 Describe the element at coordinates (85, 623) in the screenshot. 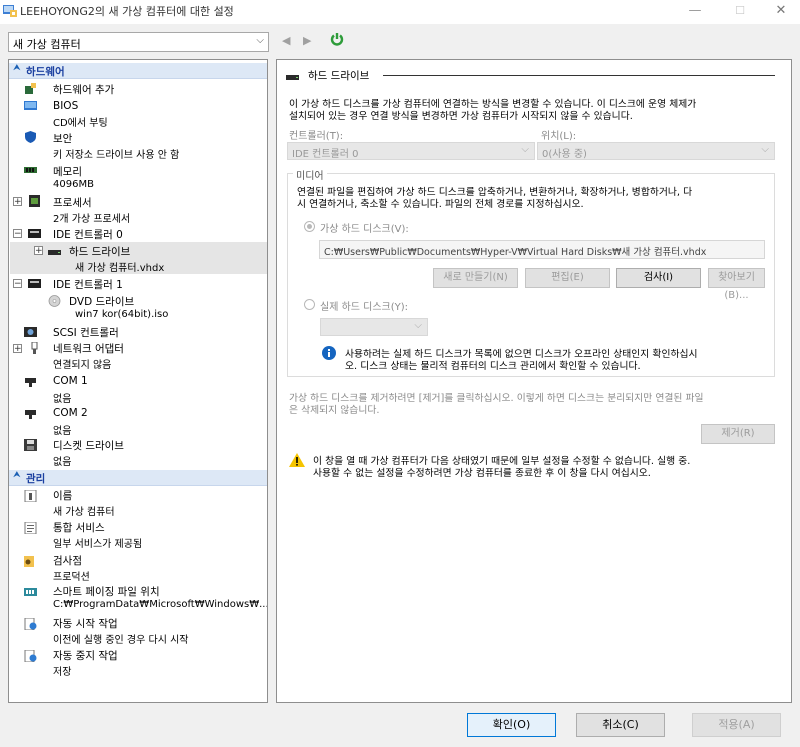

I see `tree-item-auto-start: 자동 시작 작업` at that location.